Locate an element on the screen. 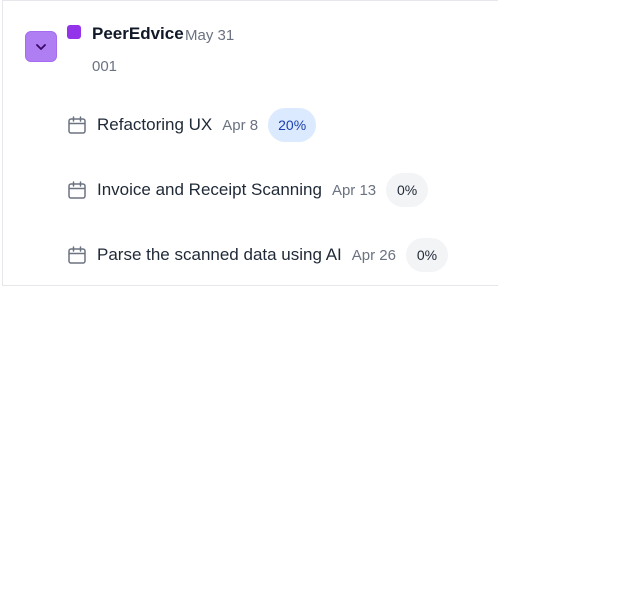 This screenshot has width=626, height=600. task-title: Parse the scanned data using AI is located at coordinates (219, 255).